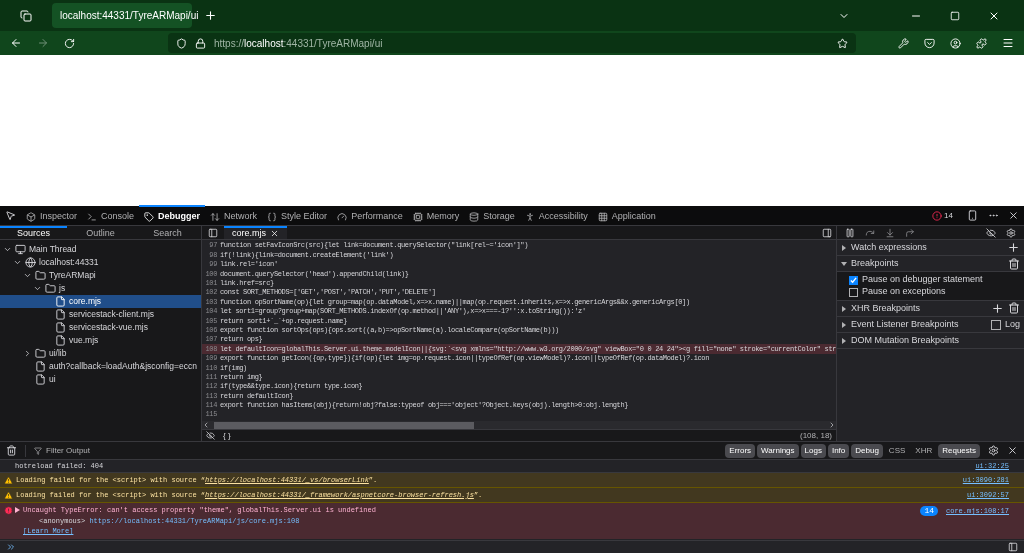 This screenshot has width=1024, height=553. I want to click on error-count: 14, so click(942, 215).